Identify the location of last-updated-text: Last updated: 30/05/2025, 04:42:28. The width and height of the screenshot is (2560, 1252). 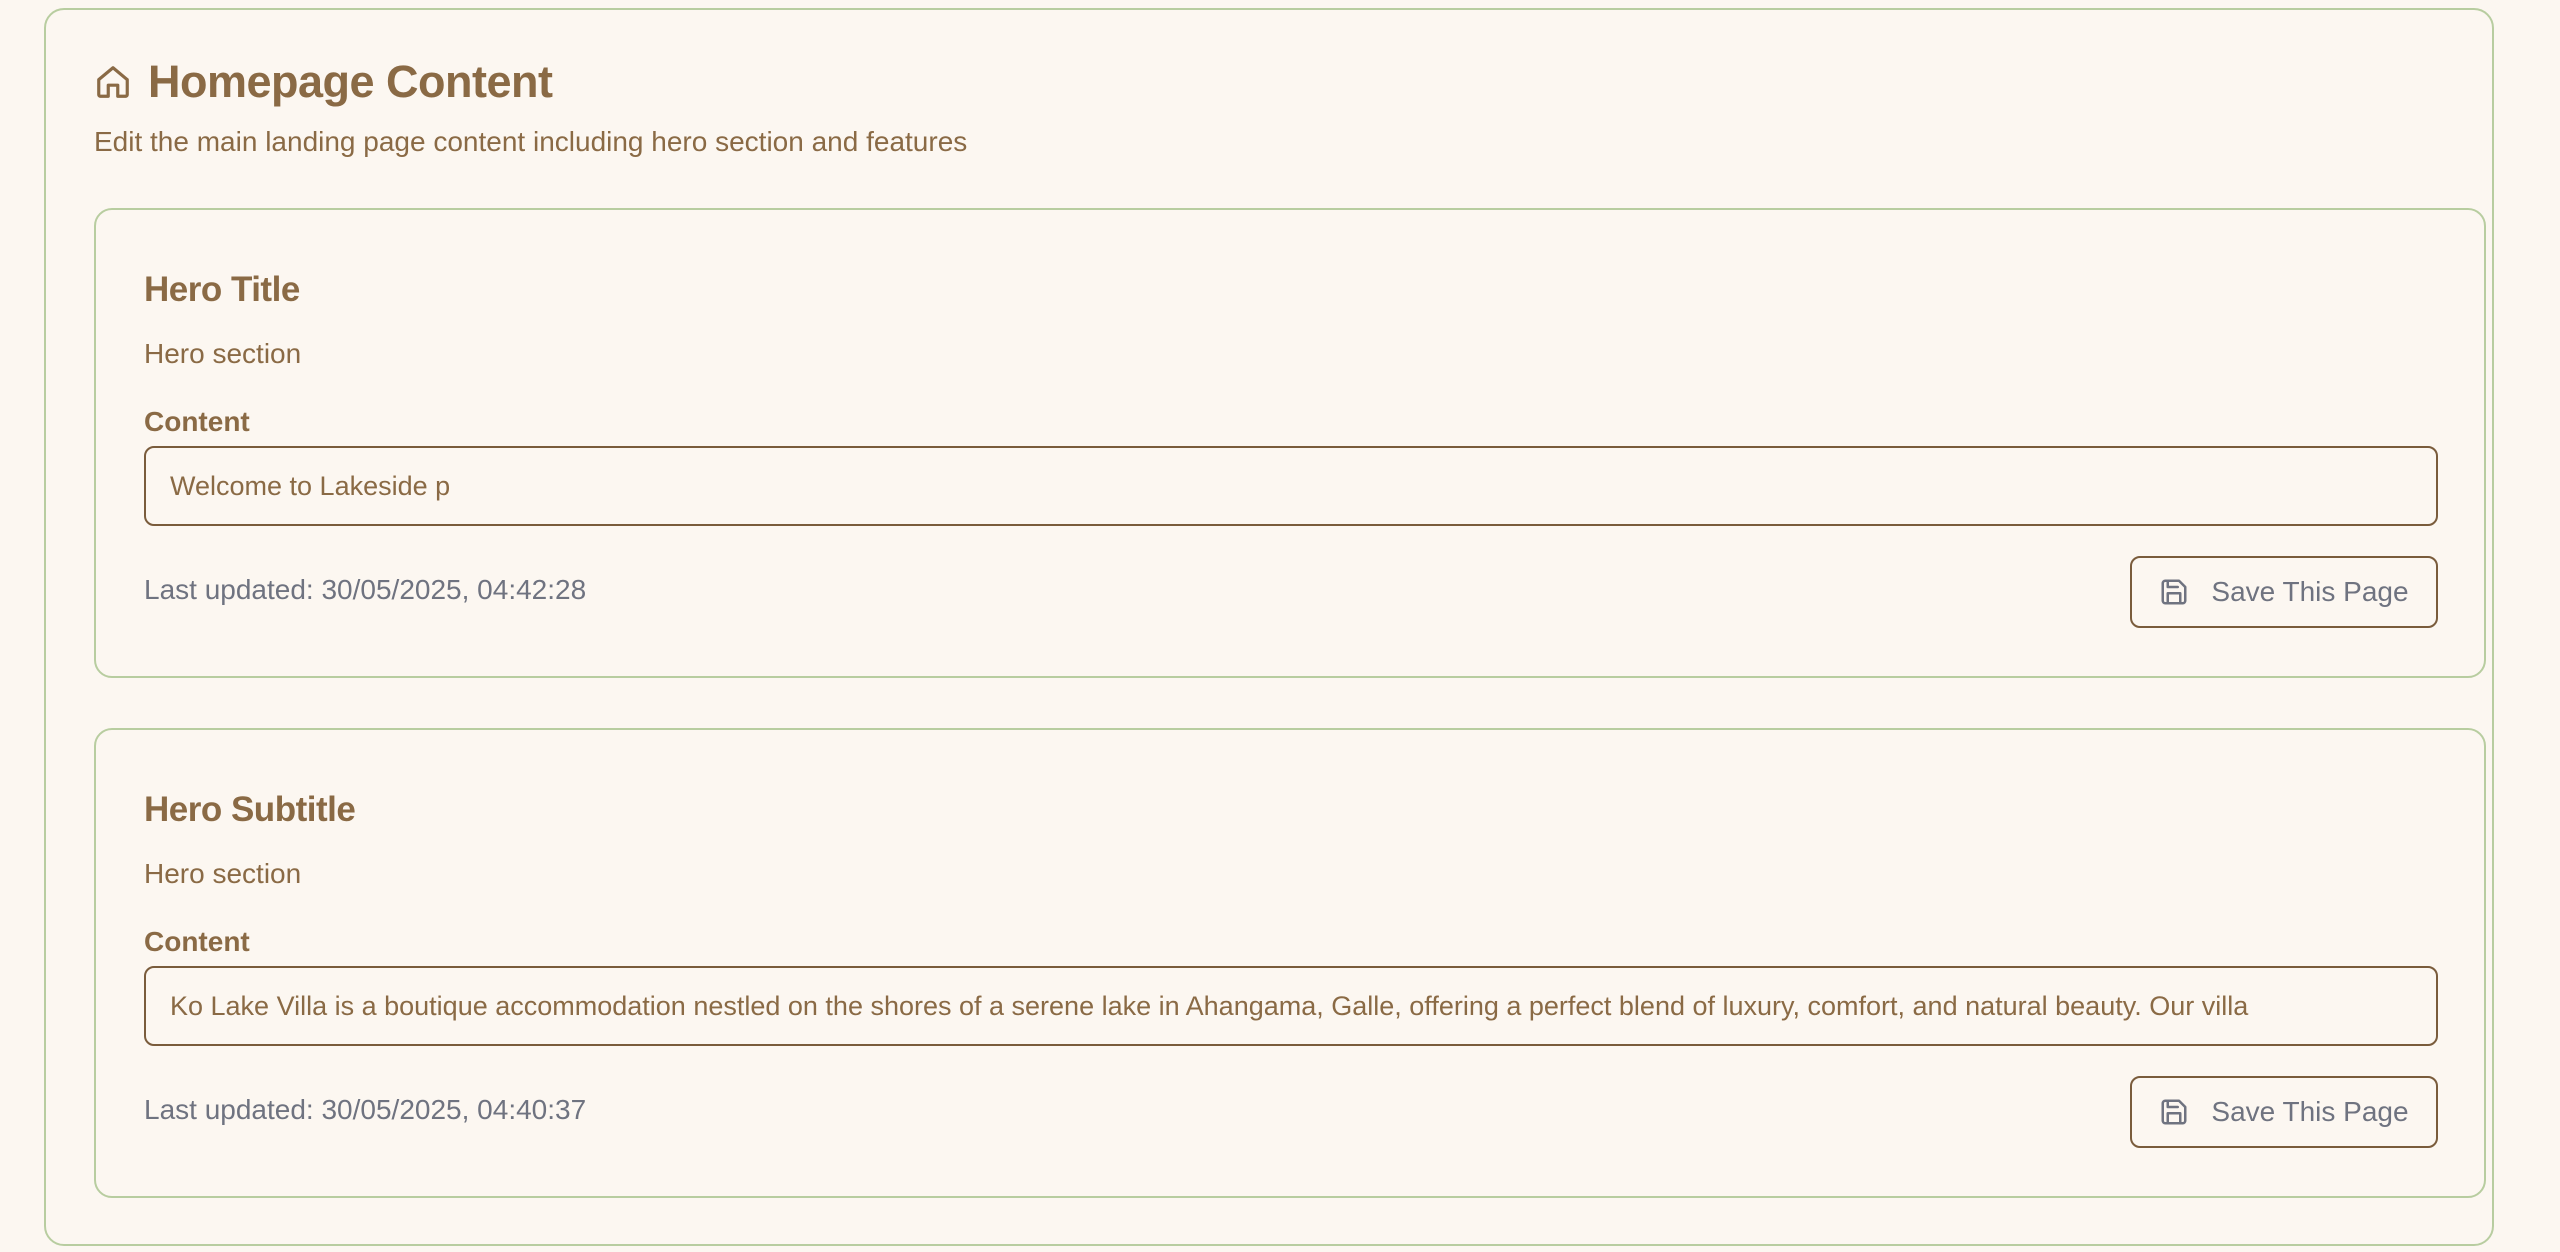
(365, 589).